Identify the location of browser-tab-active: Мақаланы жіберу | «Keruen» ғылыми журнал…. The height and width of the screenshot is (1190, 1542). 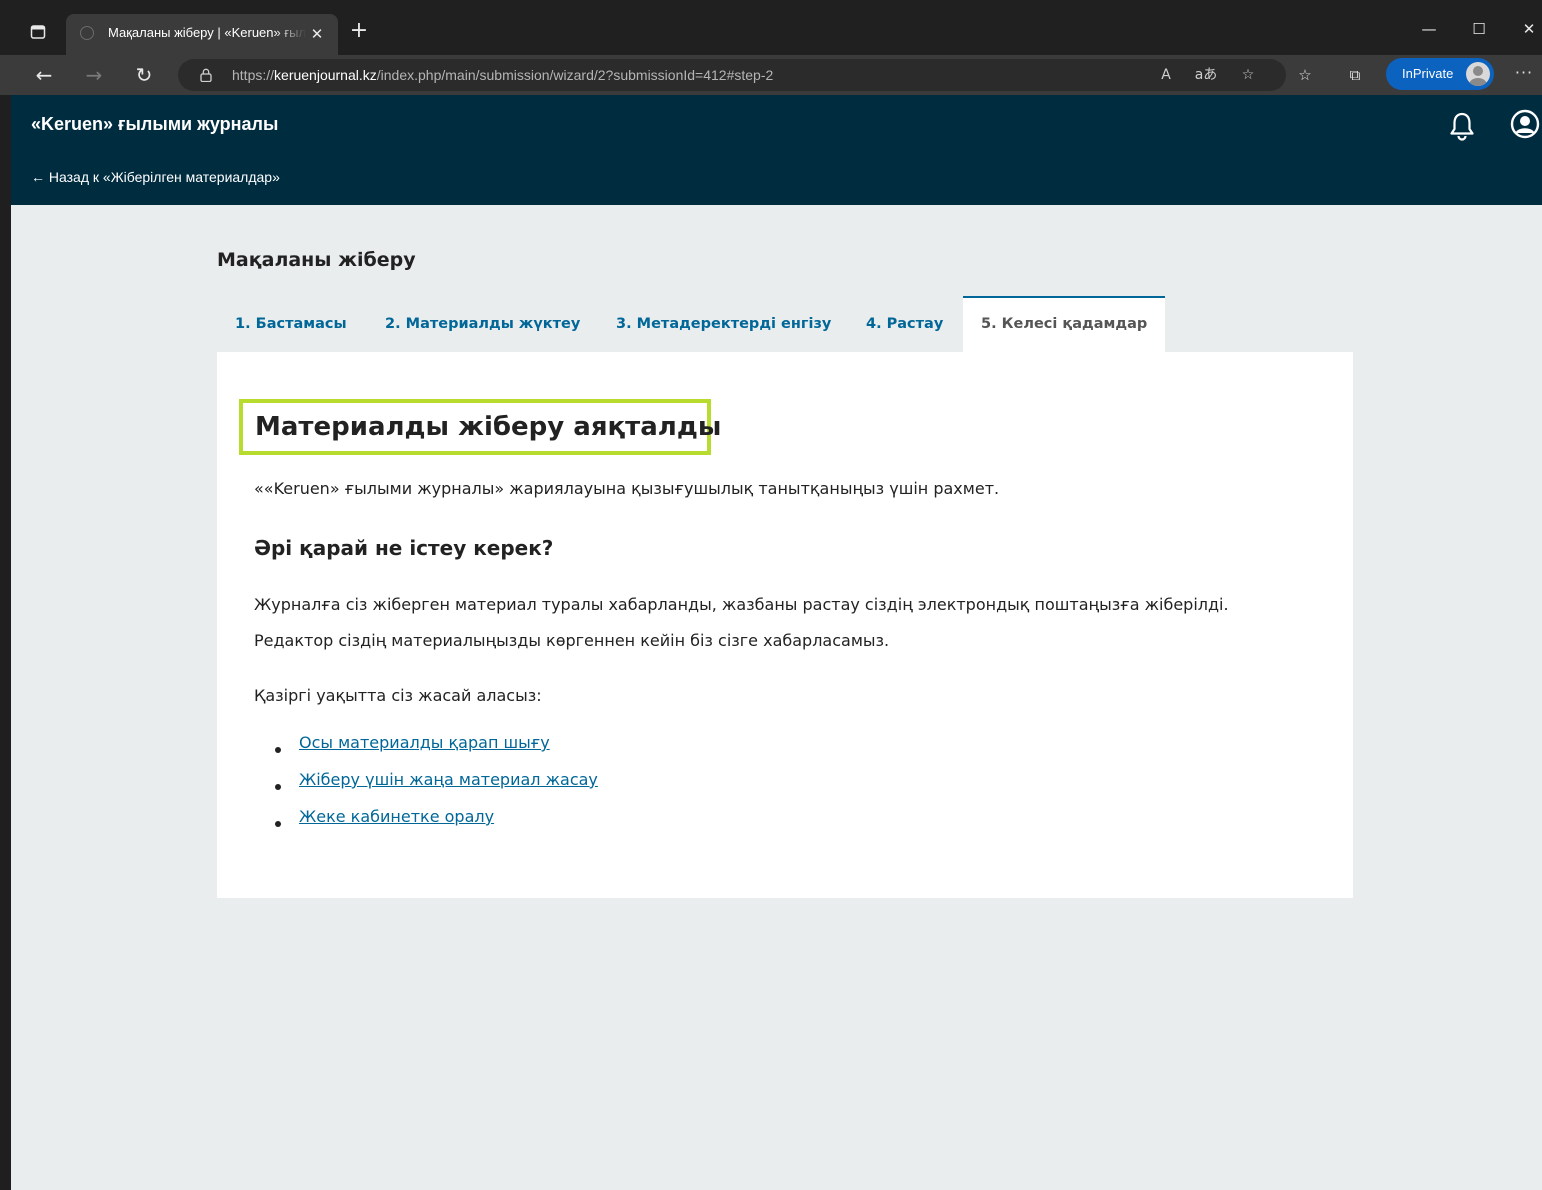
(202, 34).